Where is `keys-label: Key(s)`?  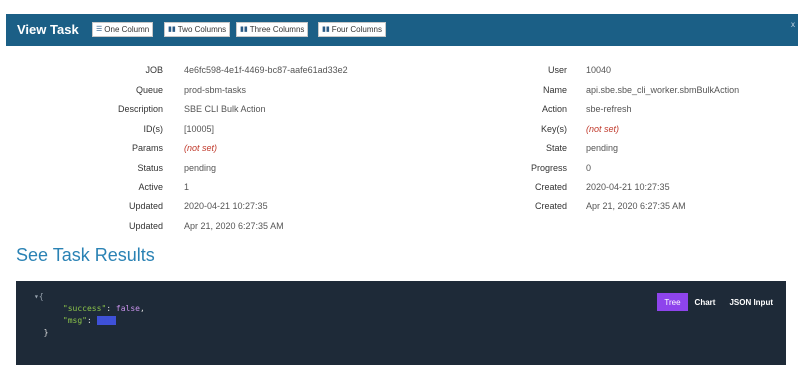
keys-label: Key(s) is located at coordinates (553, 129).